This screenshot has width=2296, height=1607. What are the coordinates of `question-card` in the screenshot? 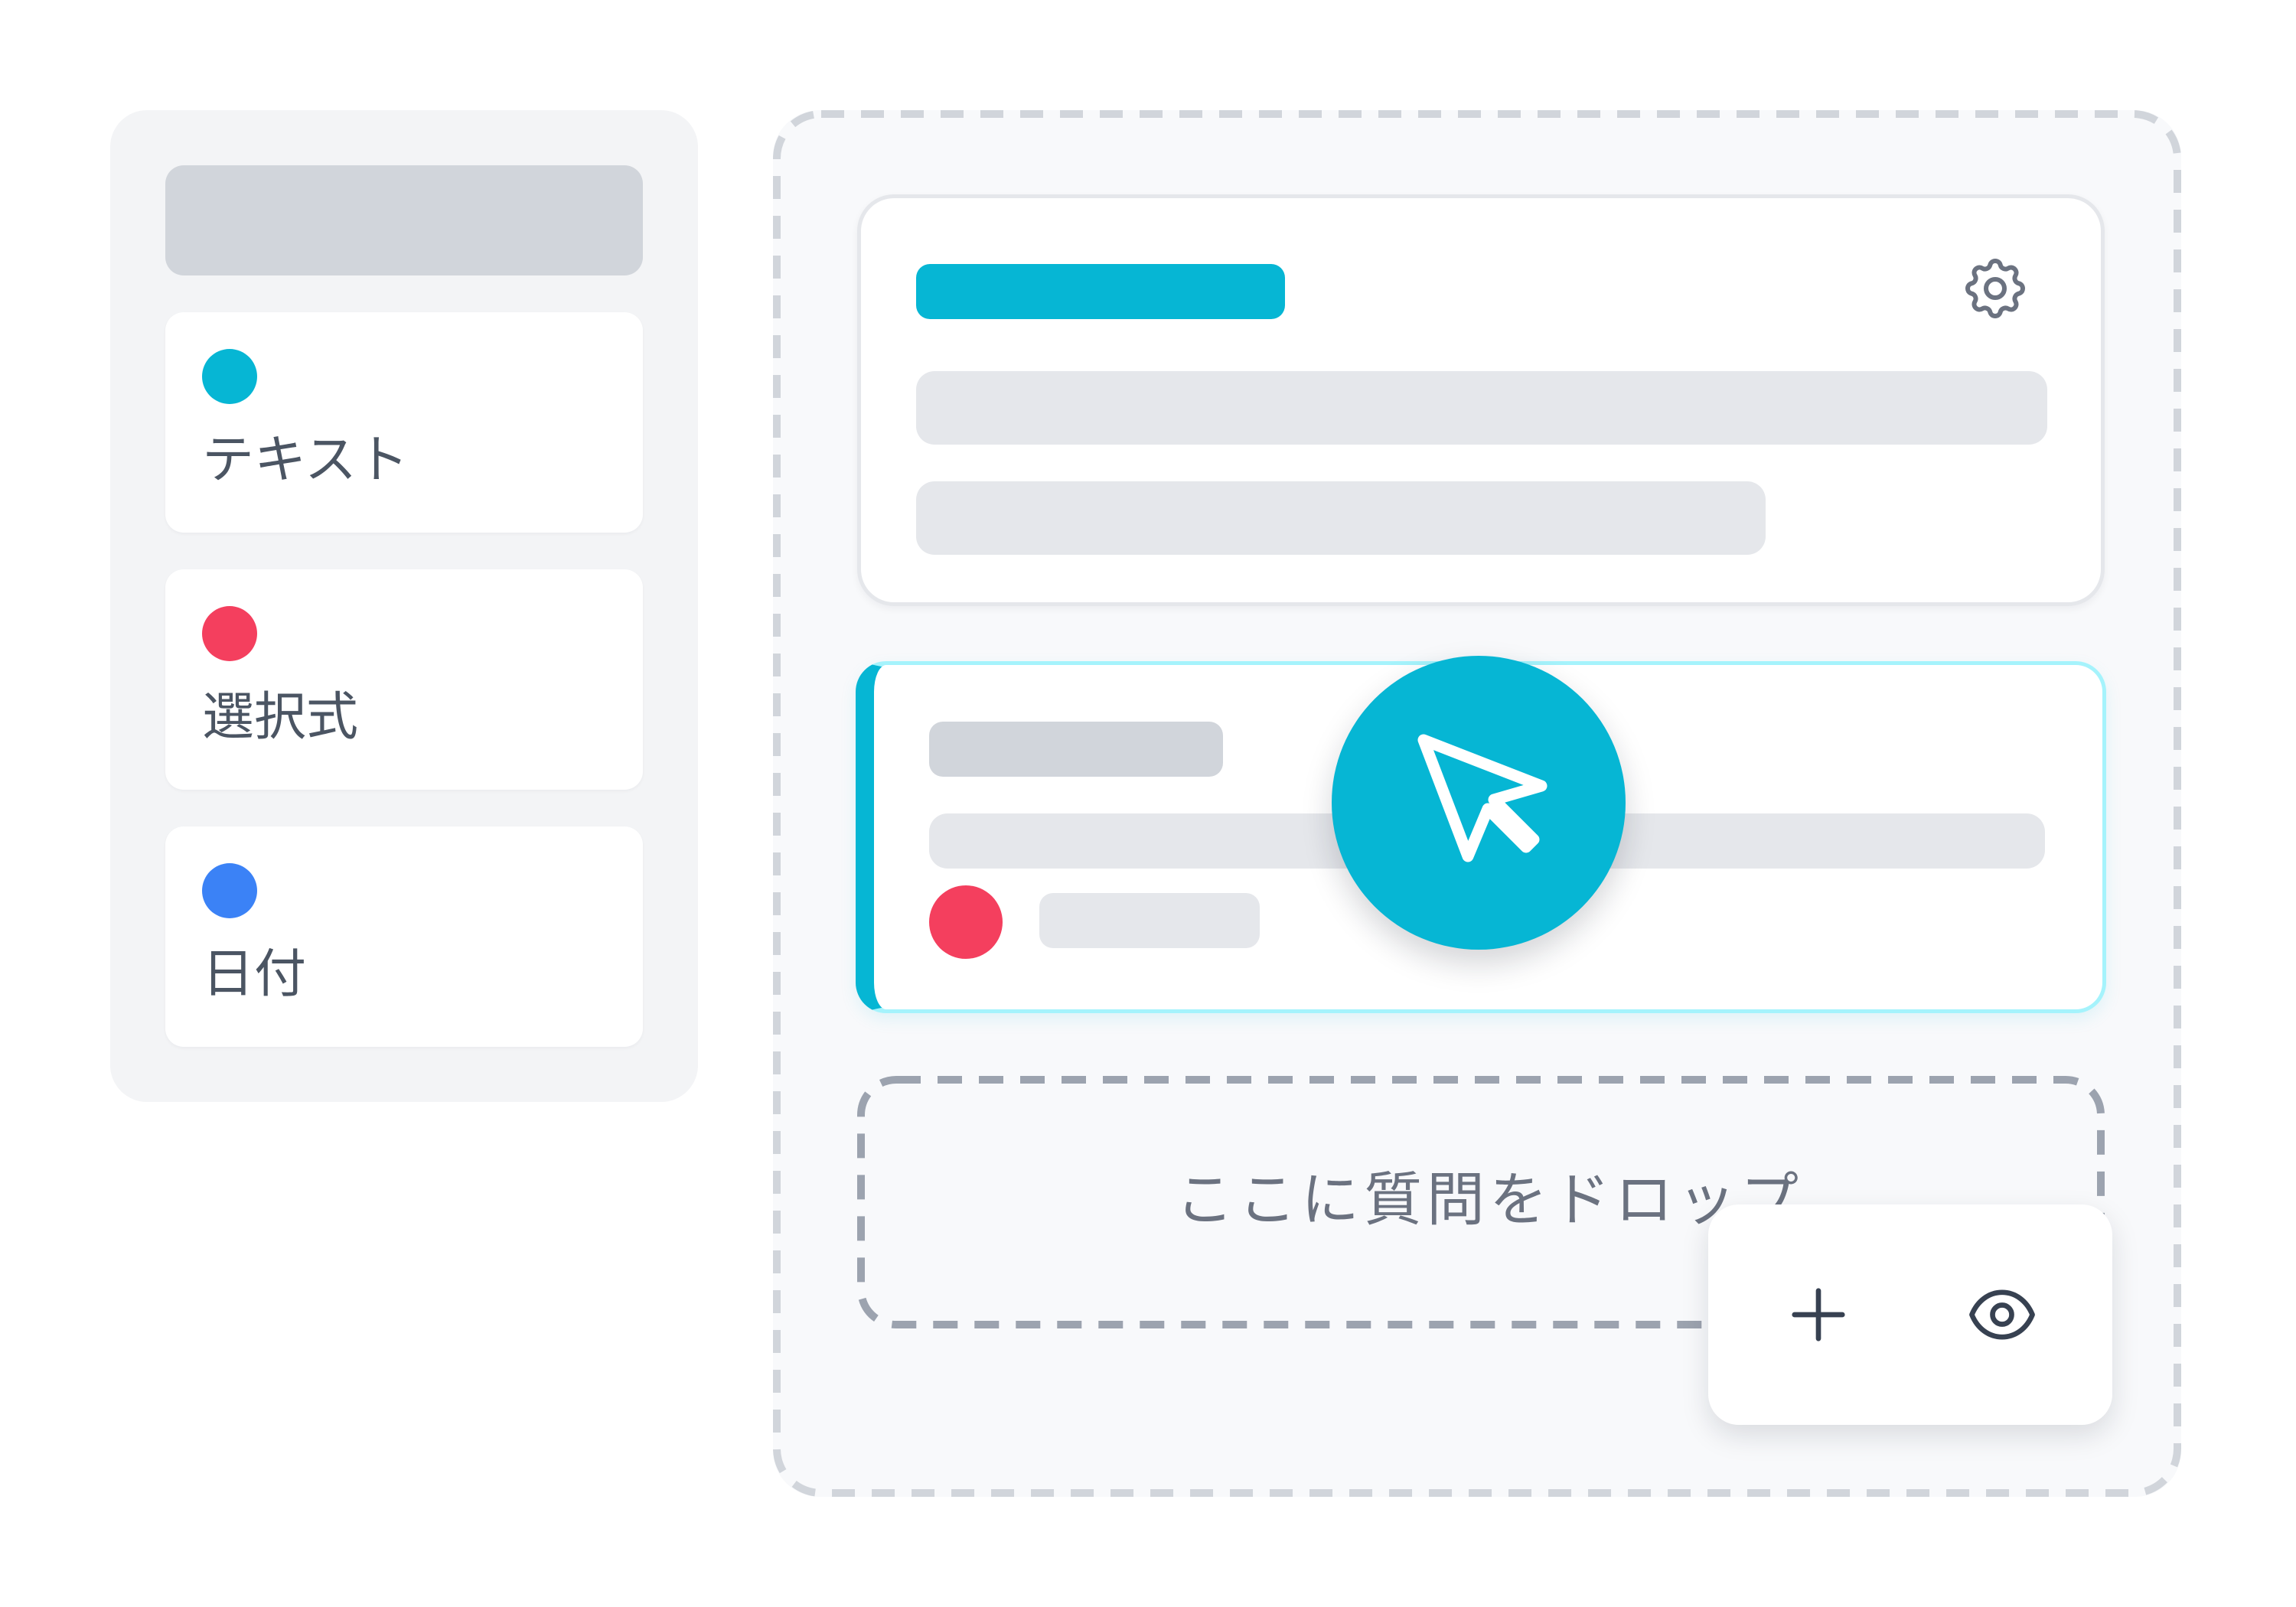 It's located at (1481, 400).